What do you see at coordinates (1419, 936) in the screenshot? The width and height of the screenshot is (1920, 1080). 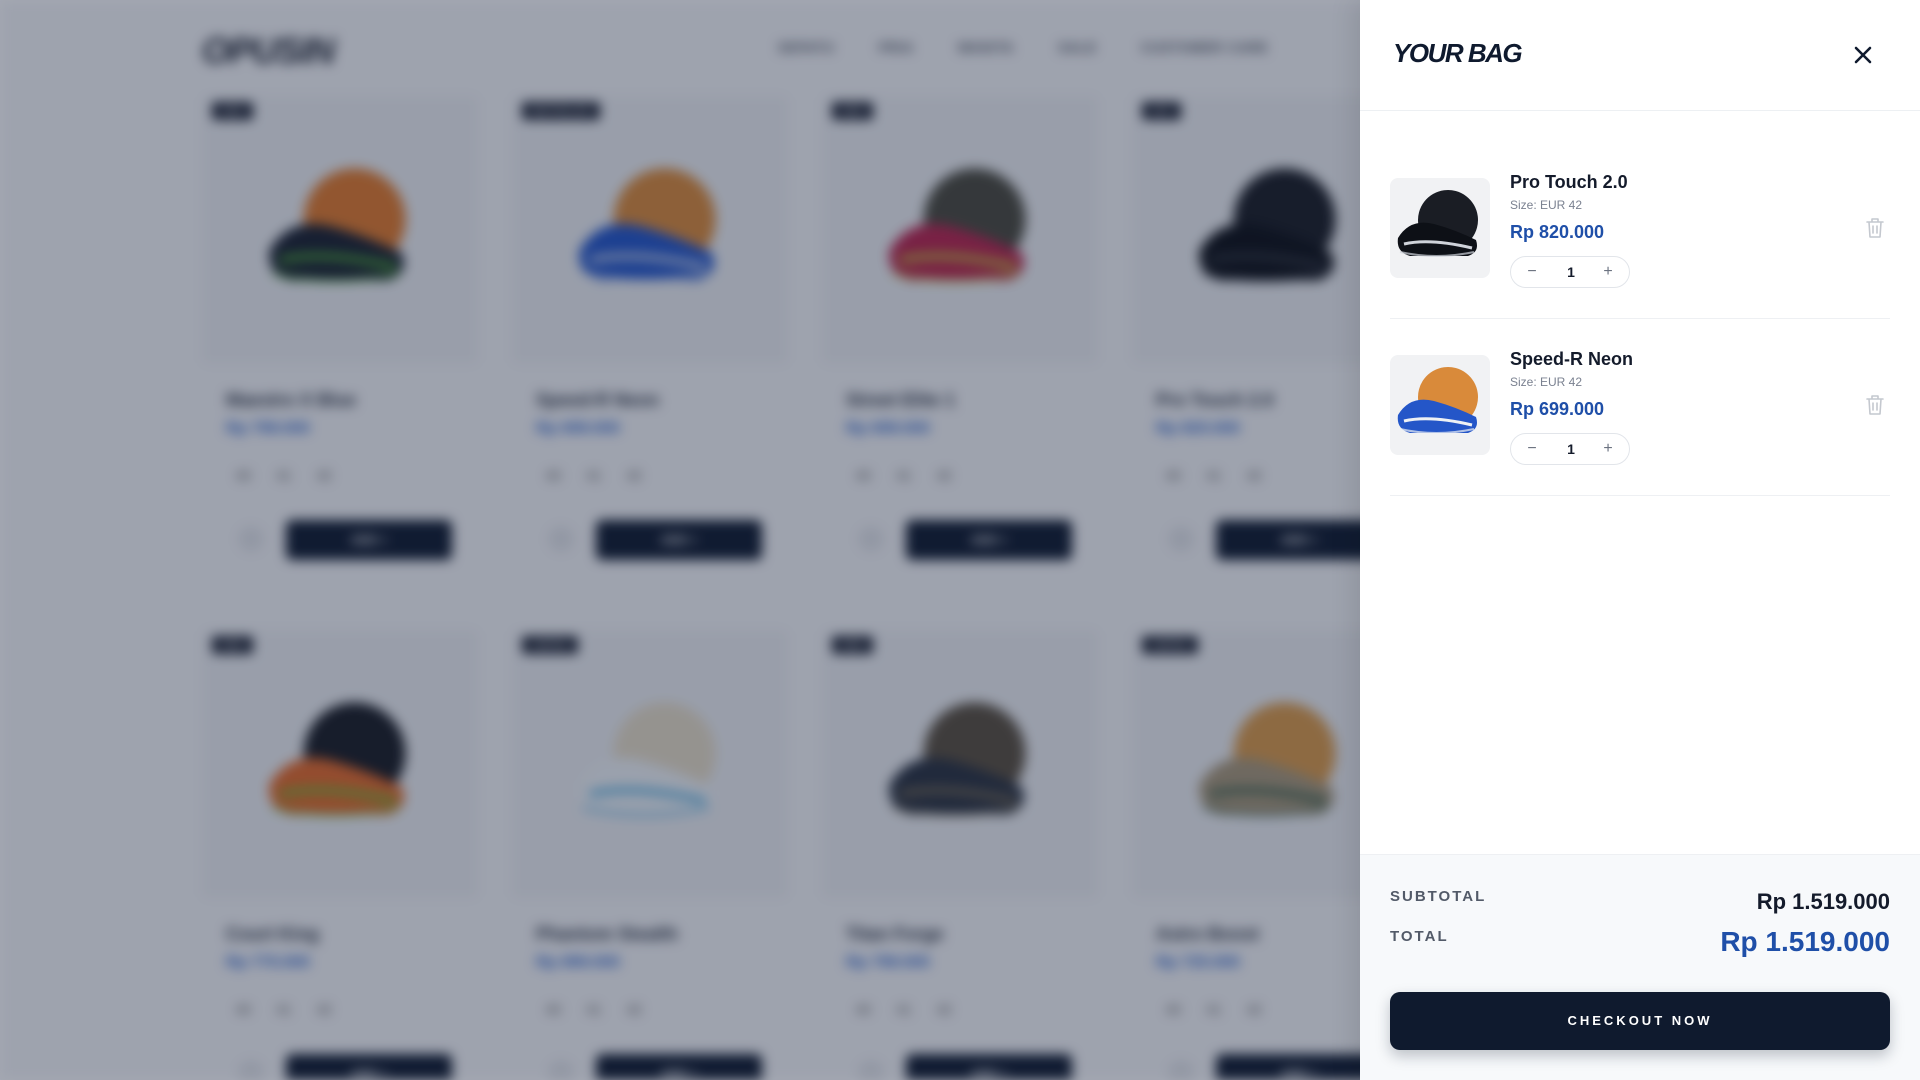 I see `total-label: TOTAL` at bounding box center [1419, 936].